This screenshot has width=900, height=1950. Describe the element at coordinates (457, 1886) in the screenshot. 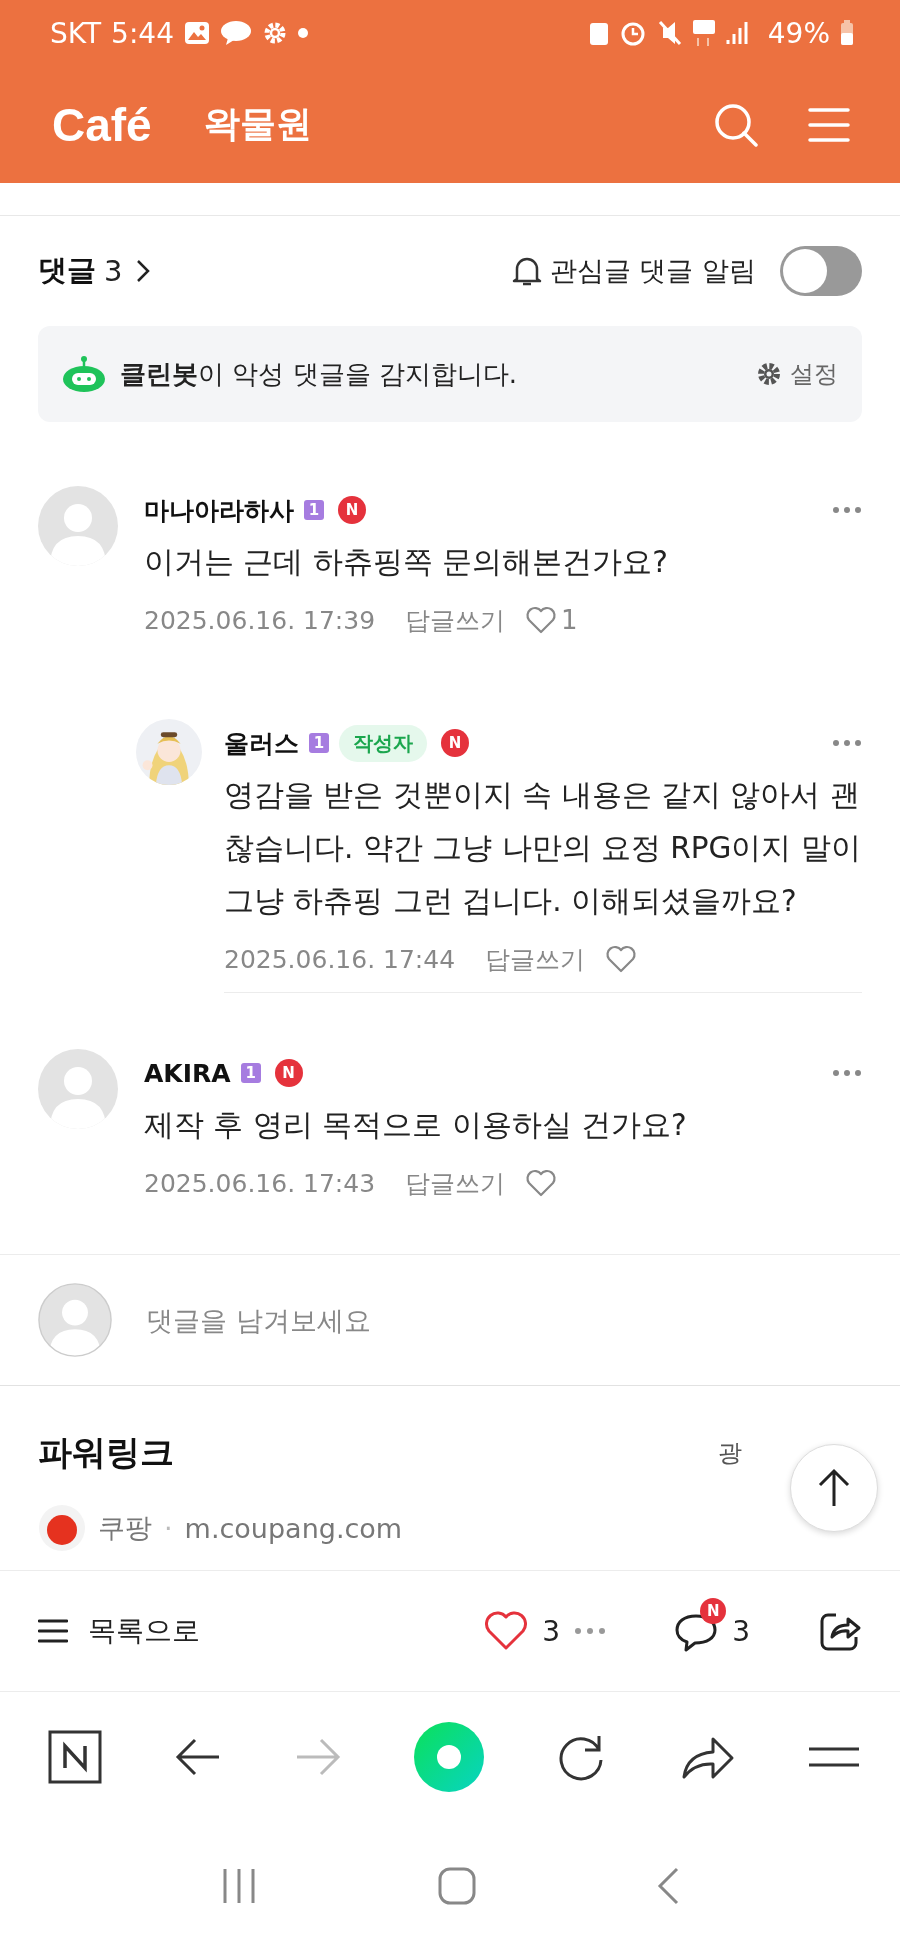

I see `home-icon` at that location.